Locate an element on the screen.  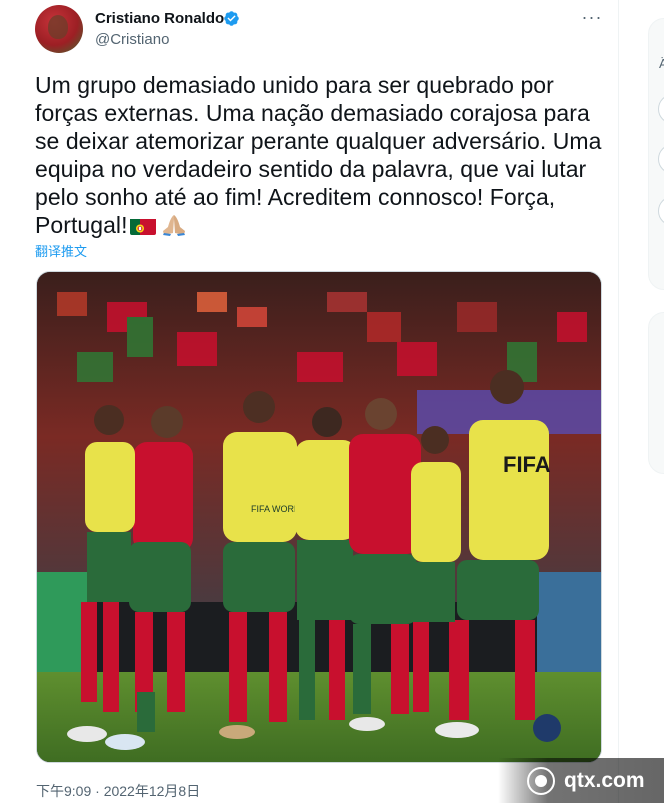
jersey-text: FIFA is located at coordinates (527, 464).